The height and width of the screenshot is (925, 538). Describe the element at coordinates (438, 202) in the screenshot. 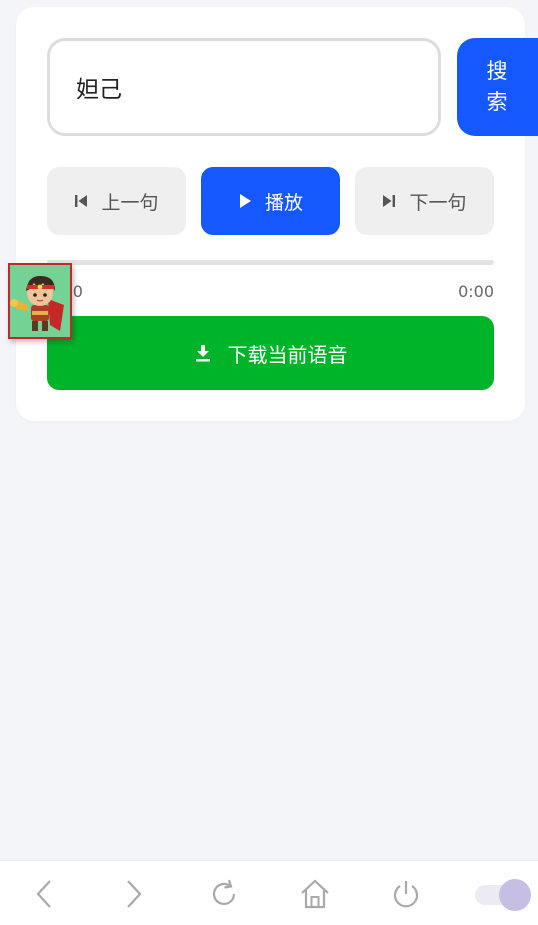

I see `next-sentence-label: 下一句` at that location.